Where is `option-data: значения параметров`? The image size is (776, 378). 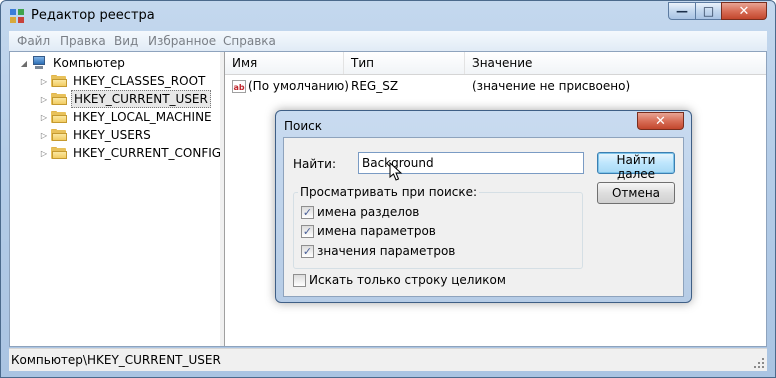
option-data: значения параметров is located at coordinates (378, 251).